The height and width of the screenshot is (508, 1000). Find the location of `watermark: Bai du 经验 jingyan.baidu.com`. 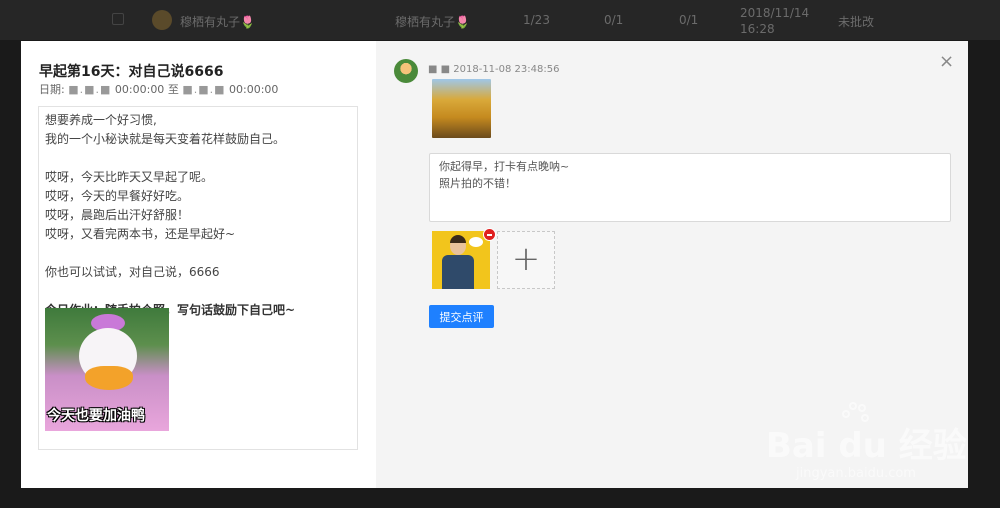

watermark: Bai du 经验 jingyan.baidu.com is located at coordinates (855, 446).